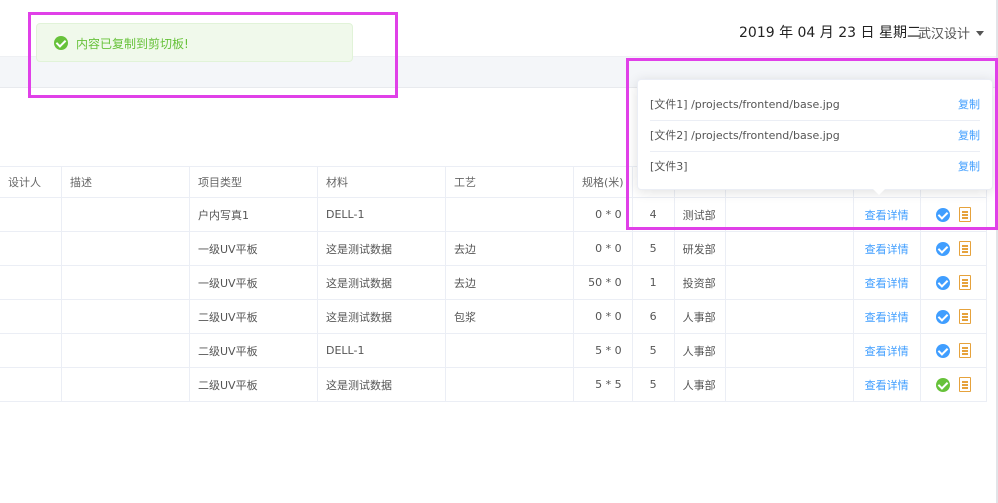  Describe the element at coordinates (745, 104) in the screenshot. I see `file-path: [文件1] /projects/frontend/base.jpg` at that location.